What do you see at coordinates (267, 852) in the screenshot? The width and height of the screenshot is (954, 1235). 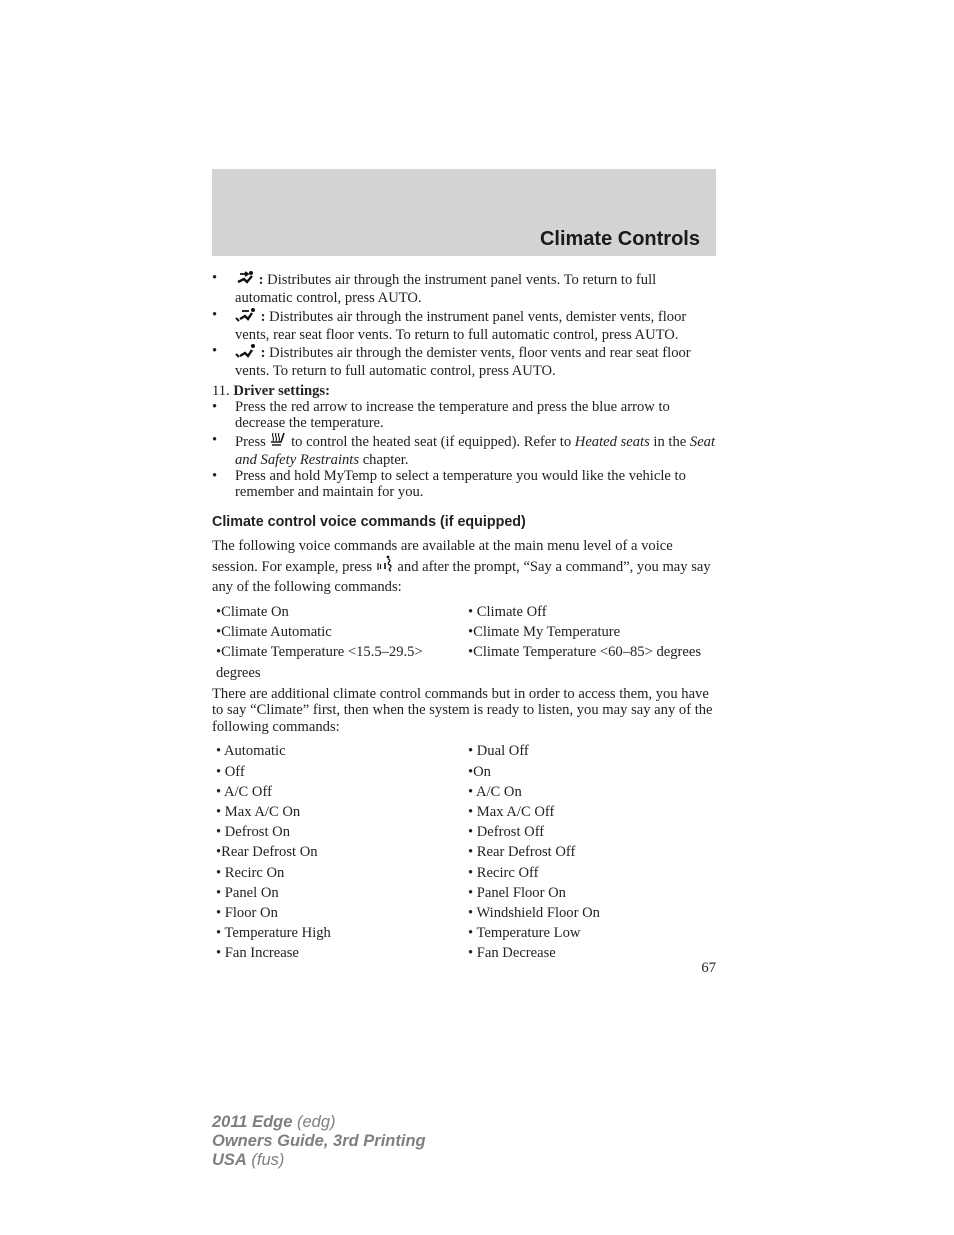 I see `voice-command-item: •Rear Defrost On` at bounding box center [267, 852].